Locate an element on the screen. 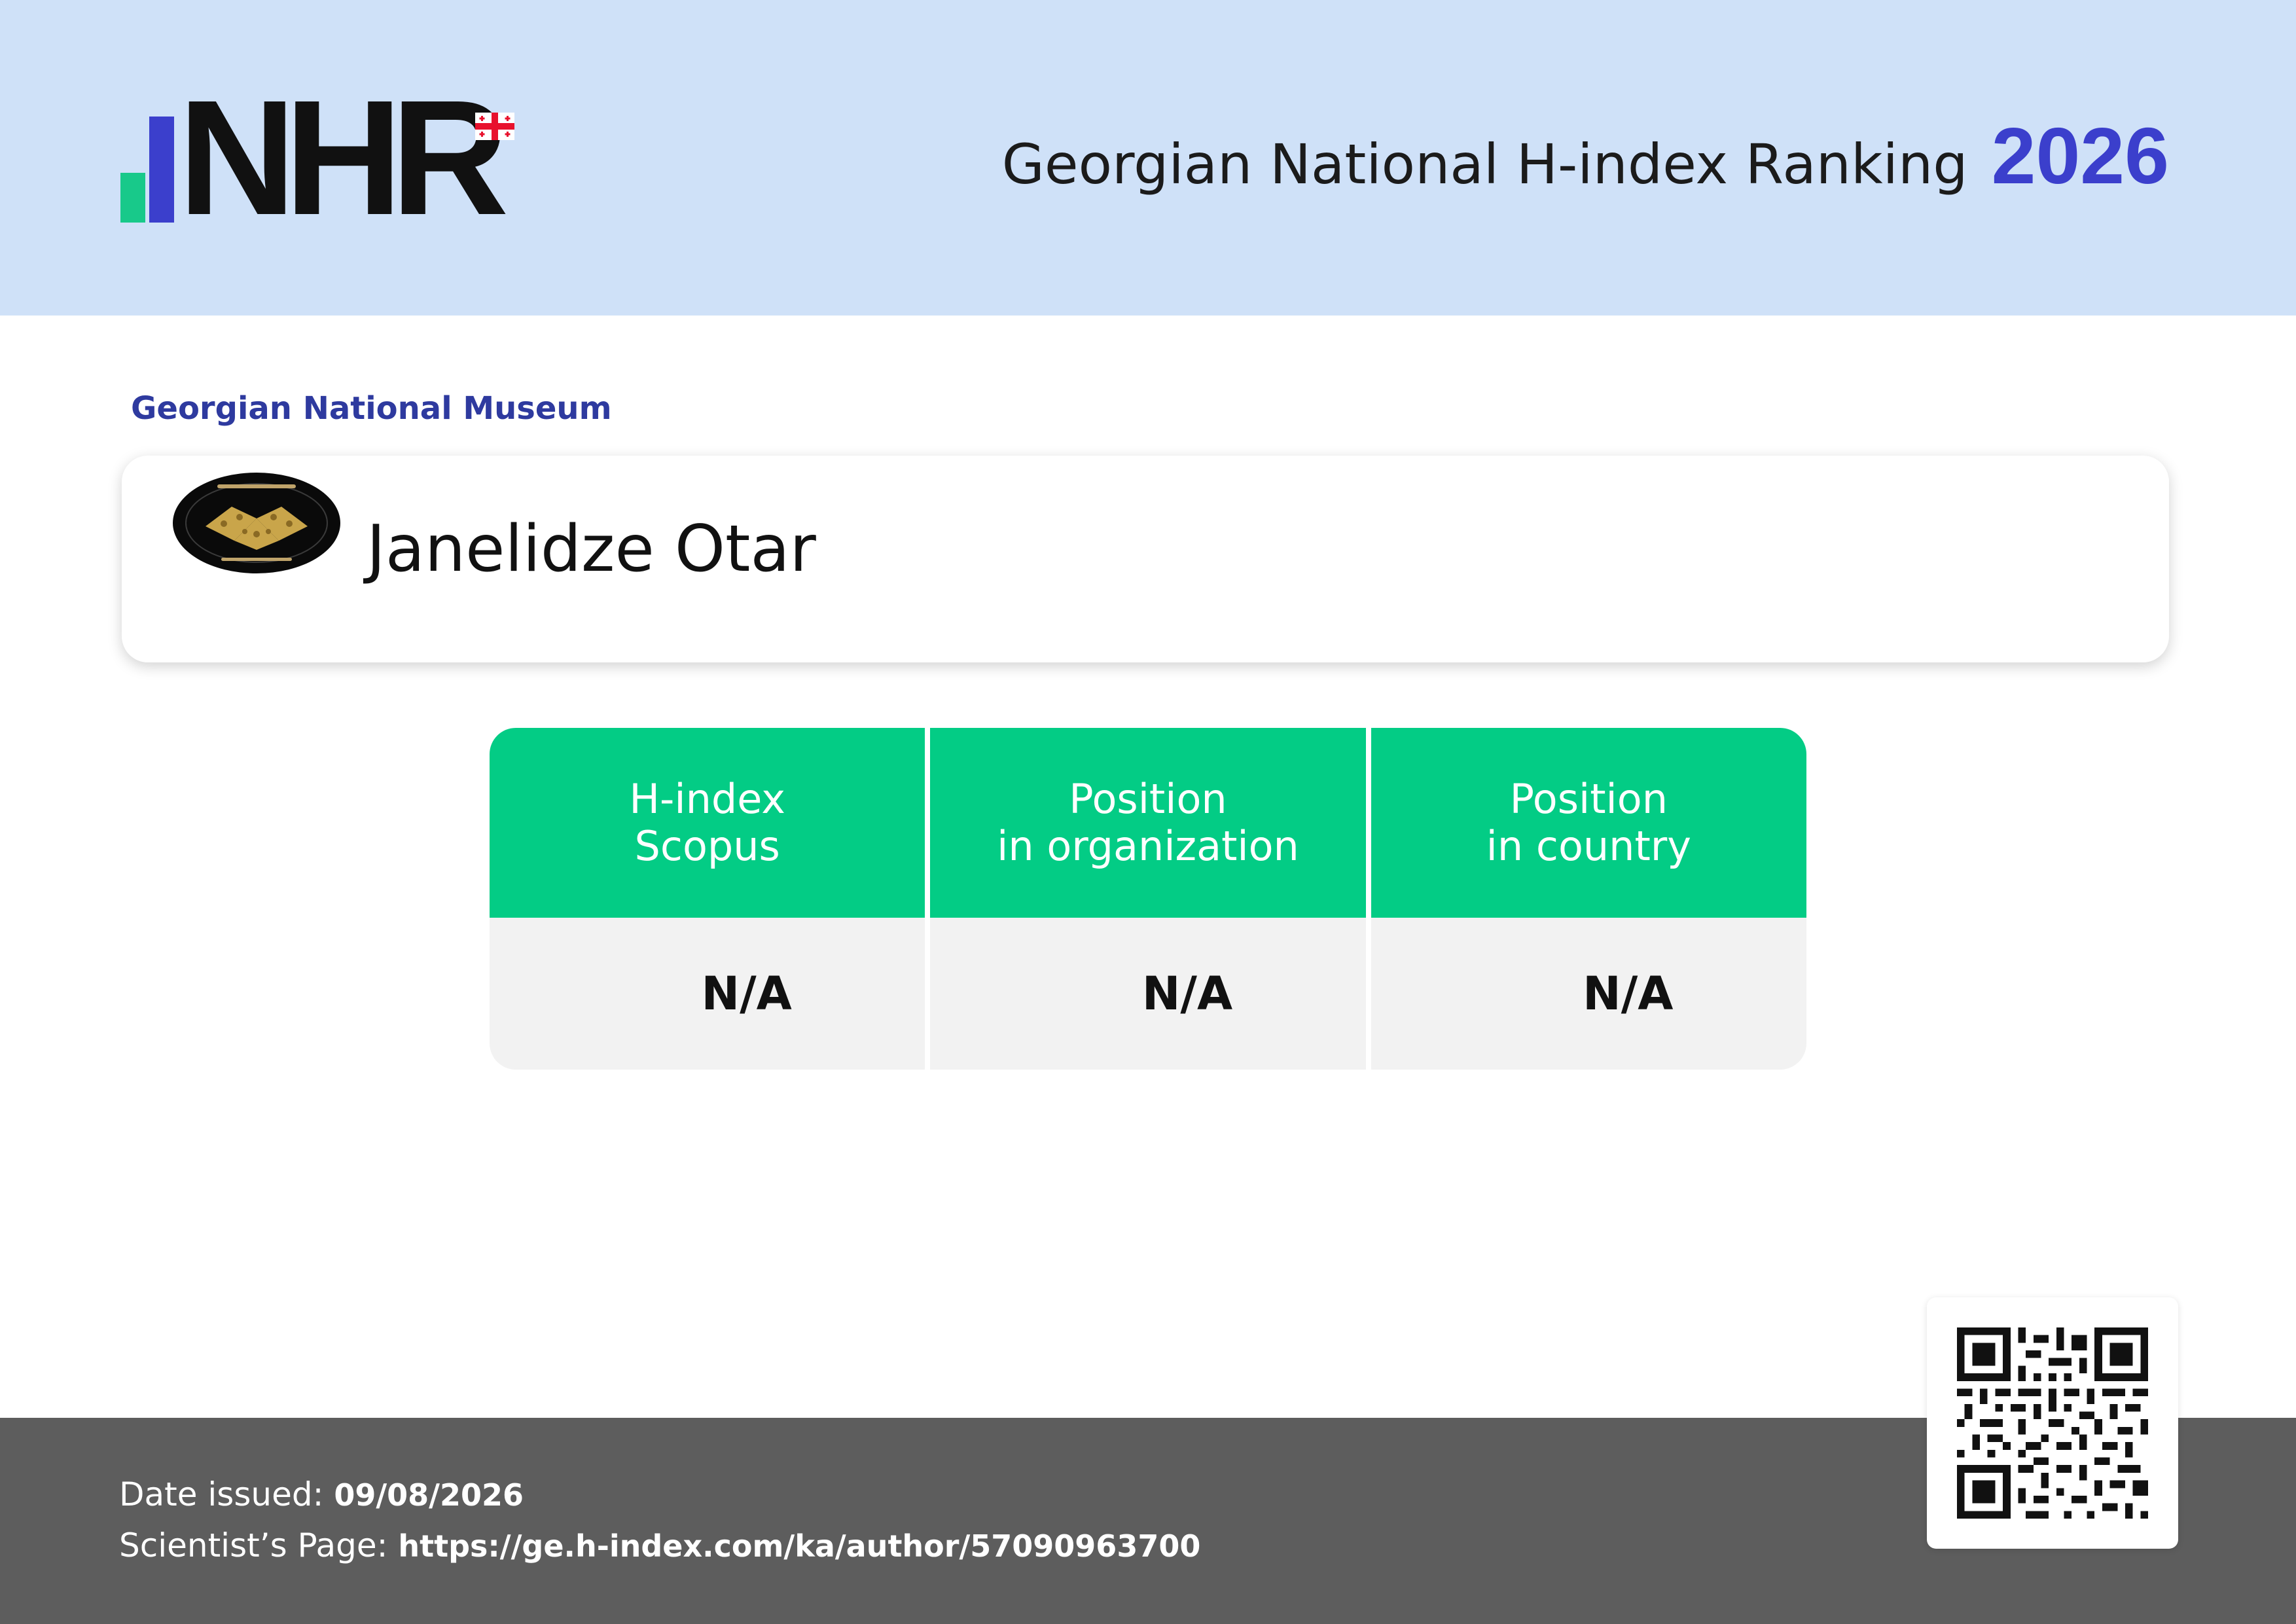 This screenshot has height=1624, width=2296. scientist-card: Janelidze Otar is located at coordinates (1145, 559).